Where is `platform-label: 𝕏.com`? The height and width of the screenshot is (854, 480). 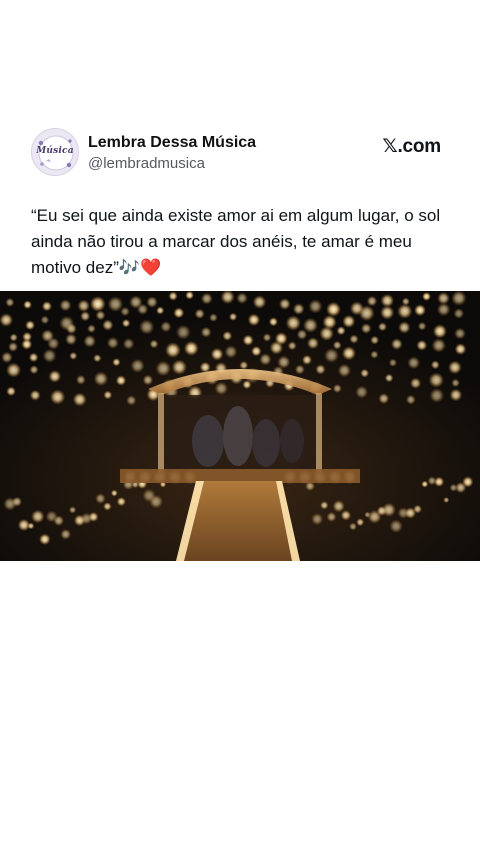
platform-label: 𝕏.com is located at coordinates (411, 146).